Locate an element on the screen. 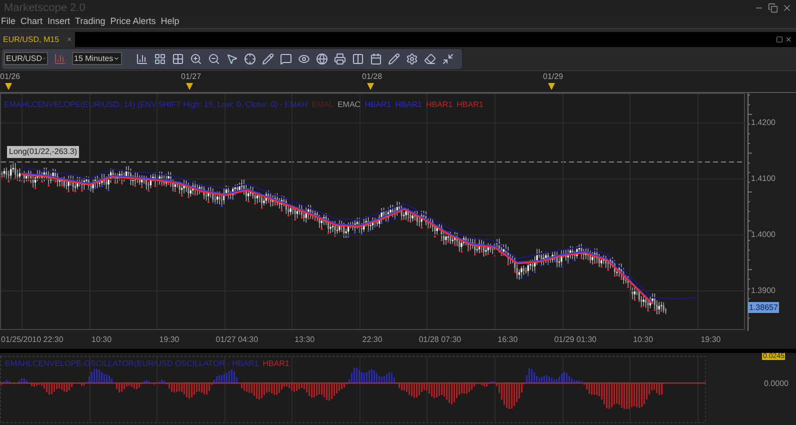  menu-item: Price Alerts is located at coordinates (133, 22).